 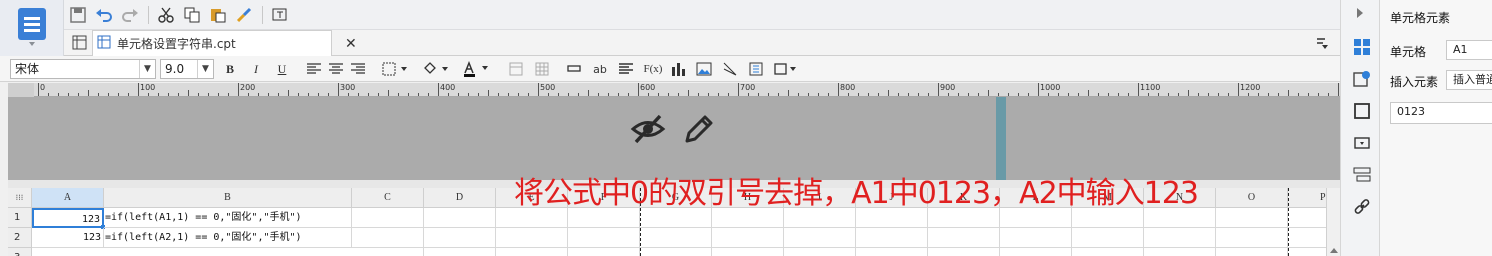 I want to click on main-toolbar, so click(x=702, y=15).